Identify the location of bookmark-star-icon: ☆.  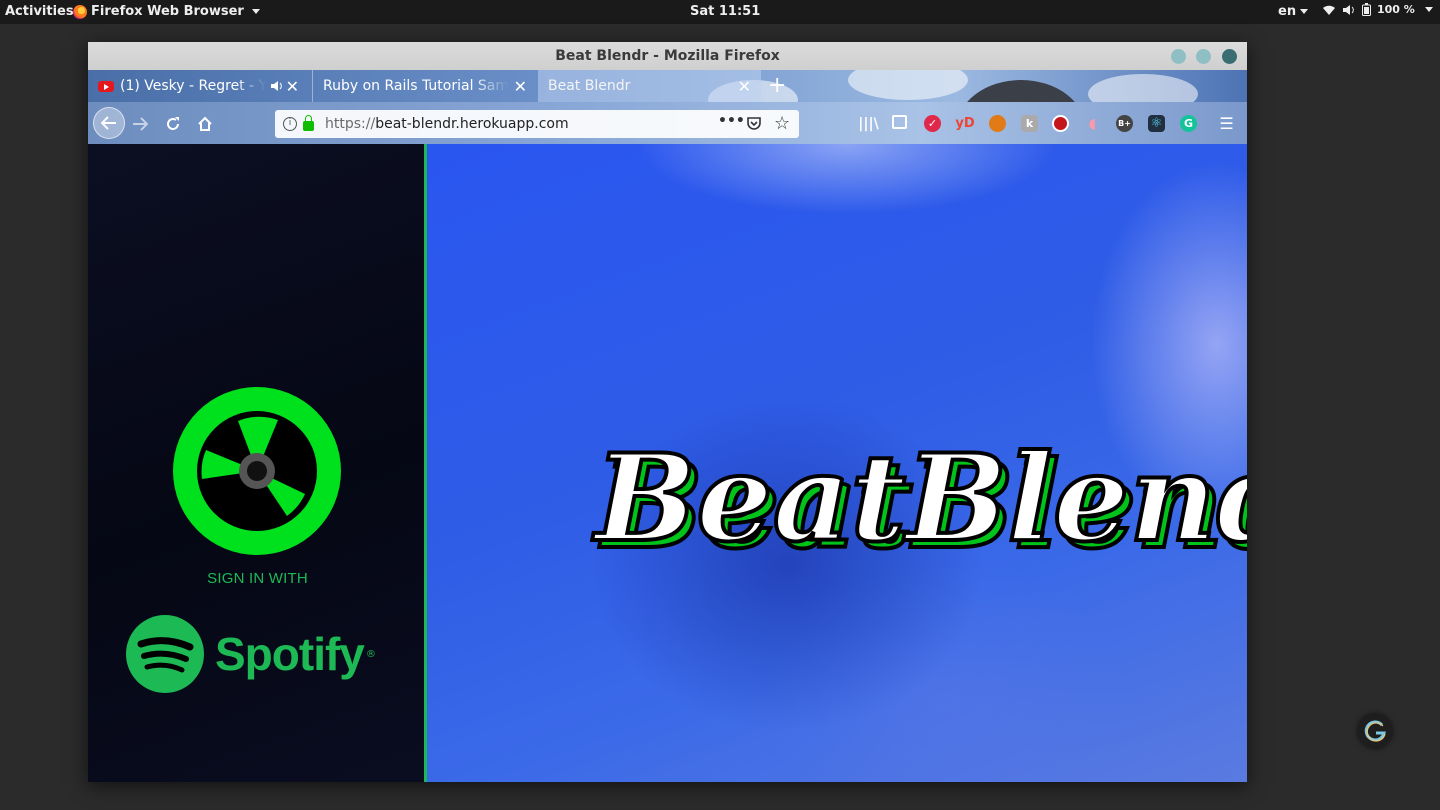
(782, 123).